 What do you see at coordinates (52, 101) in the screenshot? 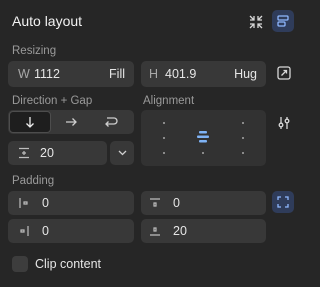
I see `direction-gap-label: Direction + Gap` at bounding box center [52, 101].